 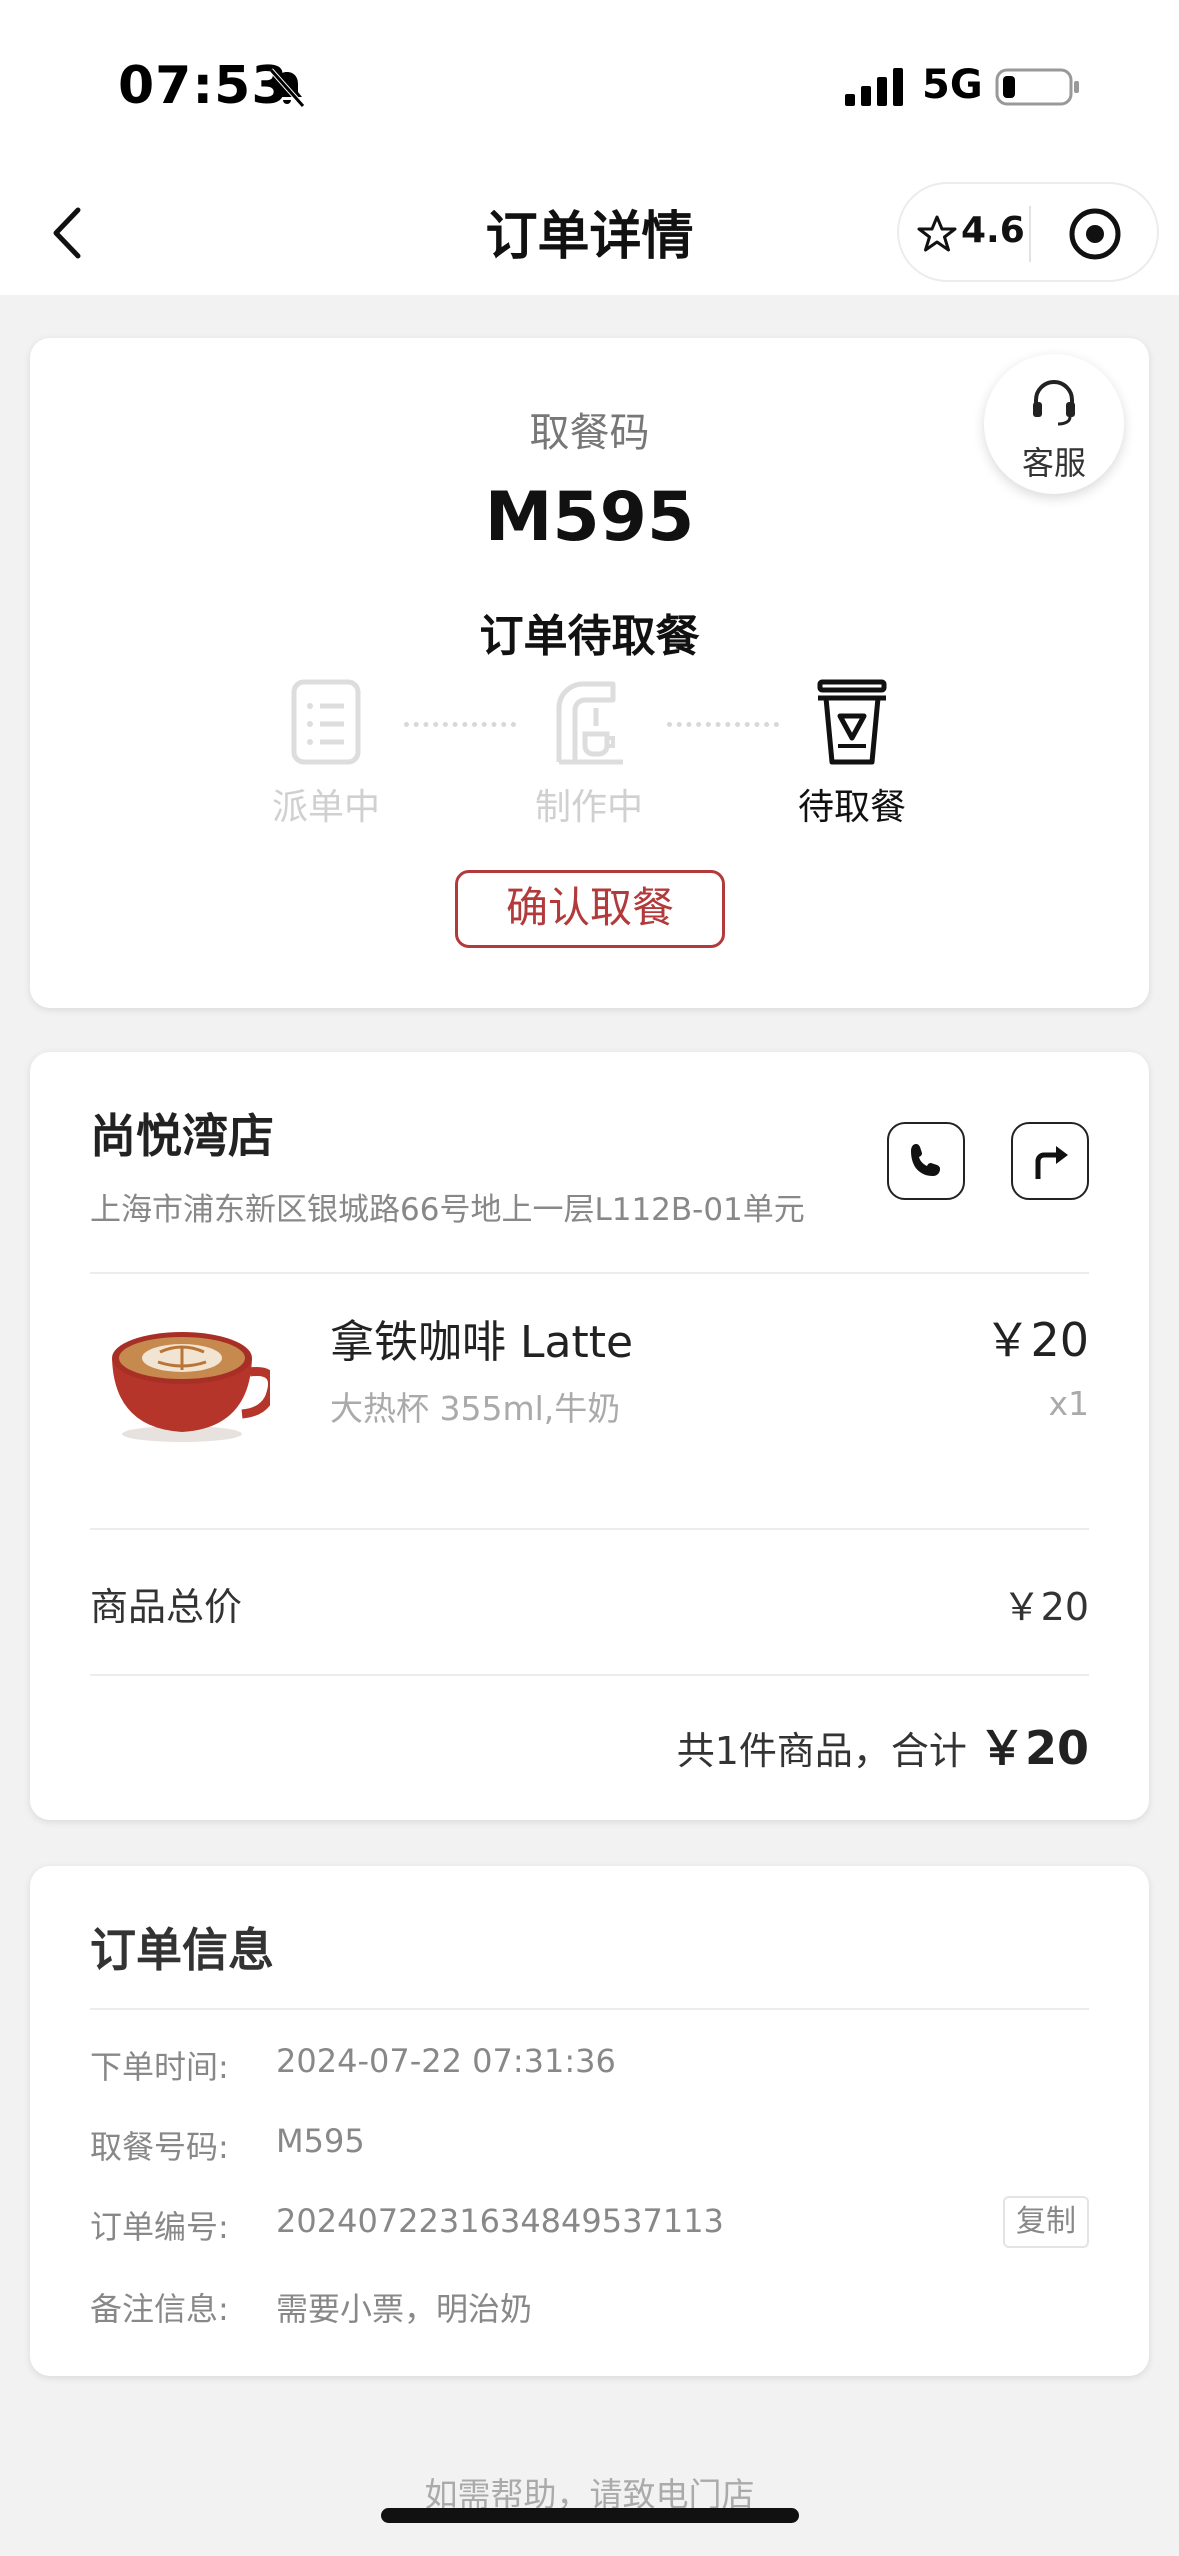 What do you see at coordinates (589, 433) in the screenshot?
I see `pickup-code-label: 取餐码` at bounding box center [589, 433].